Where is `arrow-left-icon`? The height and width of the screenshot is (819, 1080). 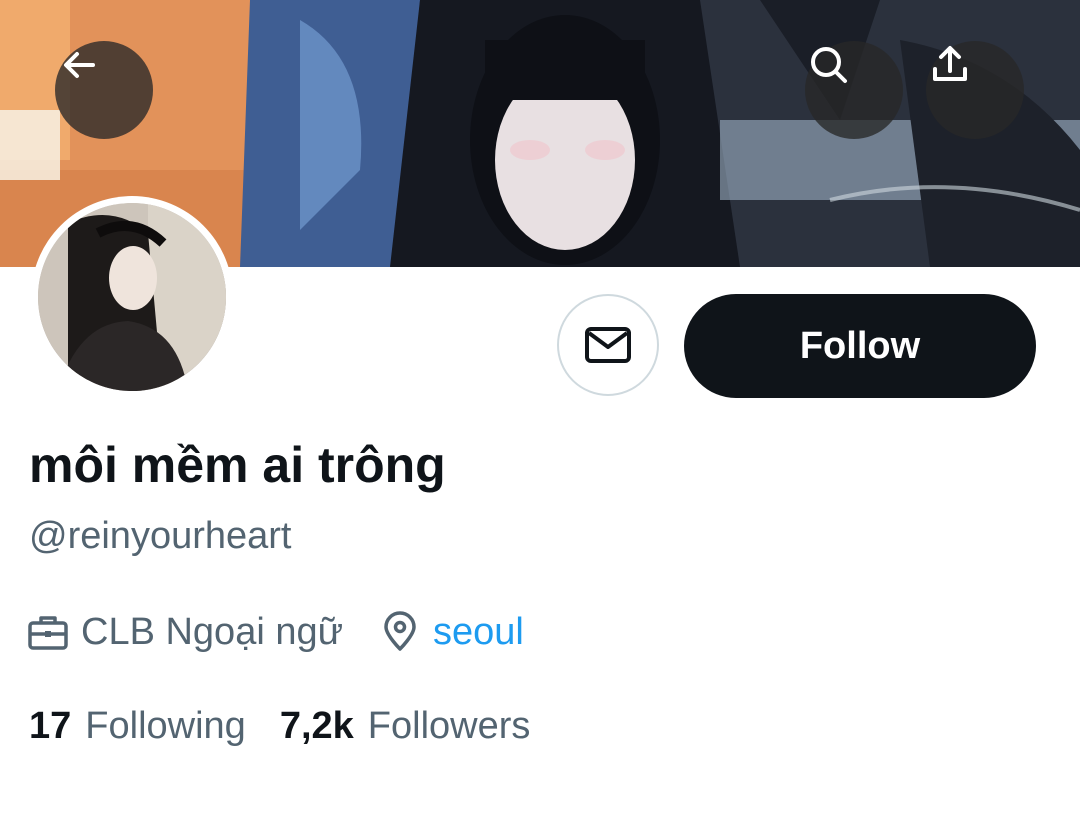
arrow-left-icon is located at coordinates (79, 65).